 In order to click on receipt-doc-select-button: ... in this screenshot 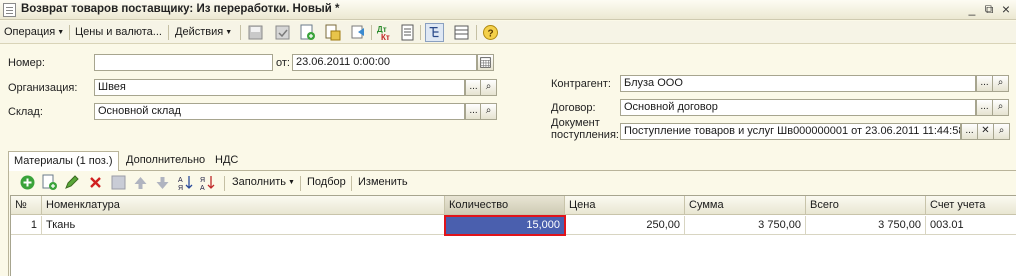, I will do `click(969, 131)`.